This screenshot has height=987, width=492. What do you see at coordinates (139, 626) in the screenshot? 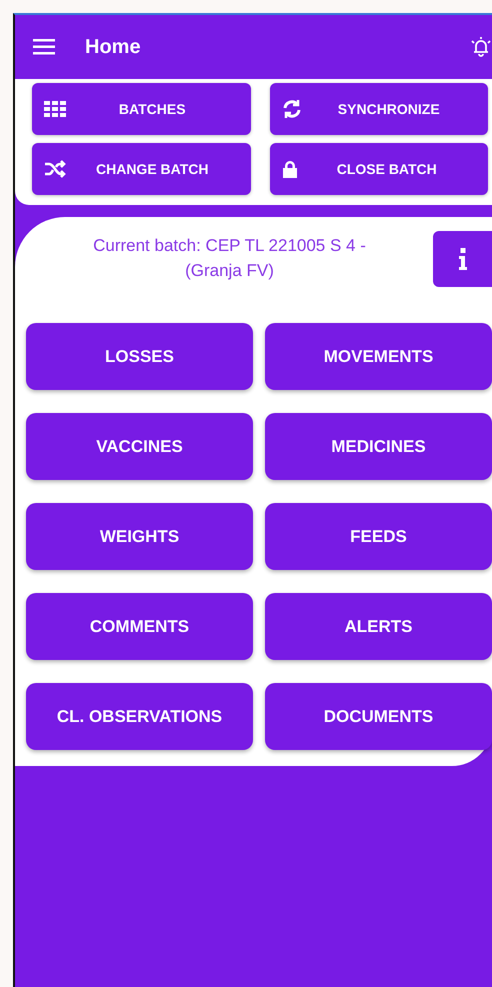
I see `menu-item-button: COMMENTS` at bounding box center [139, 626].